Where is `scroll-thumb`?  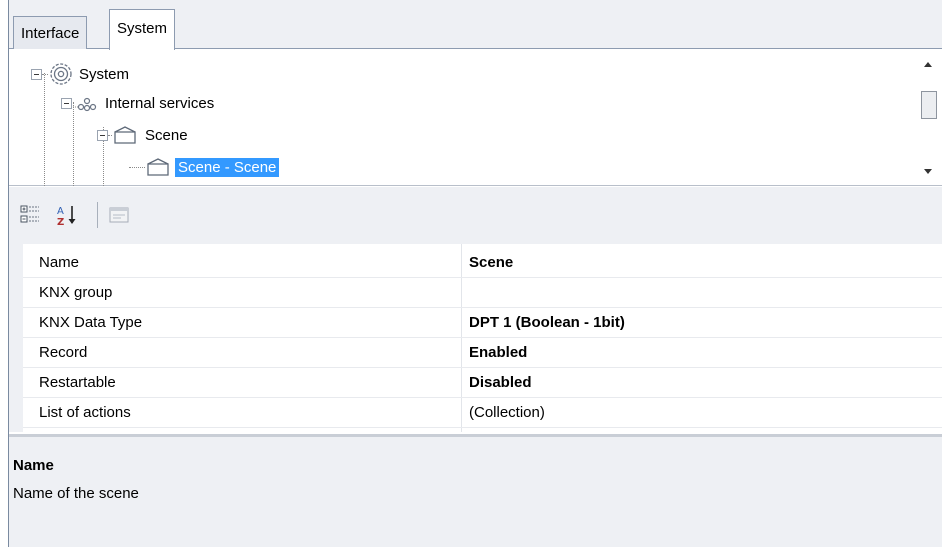
scroll-thumb is located at coordinates (929, 105).